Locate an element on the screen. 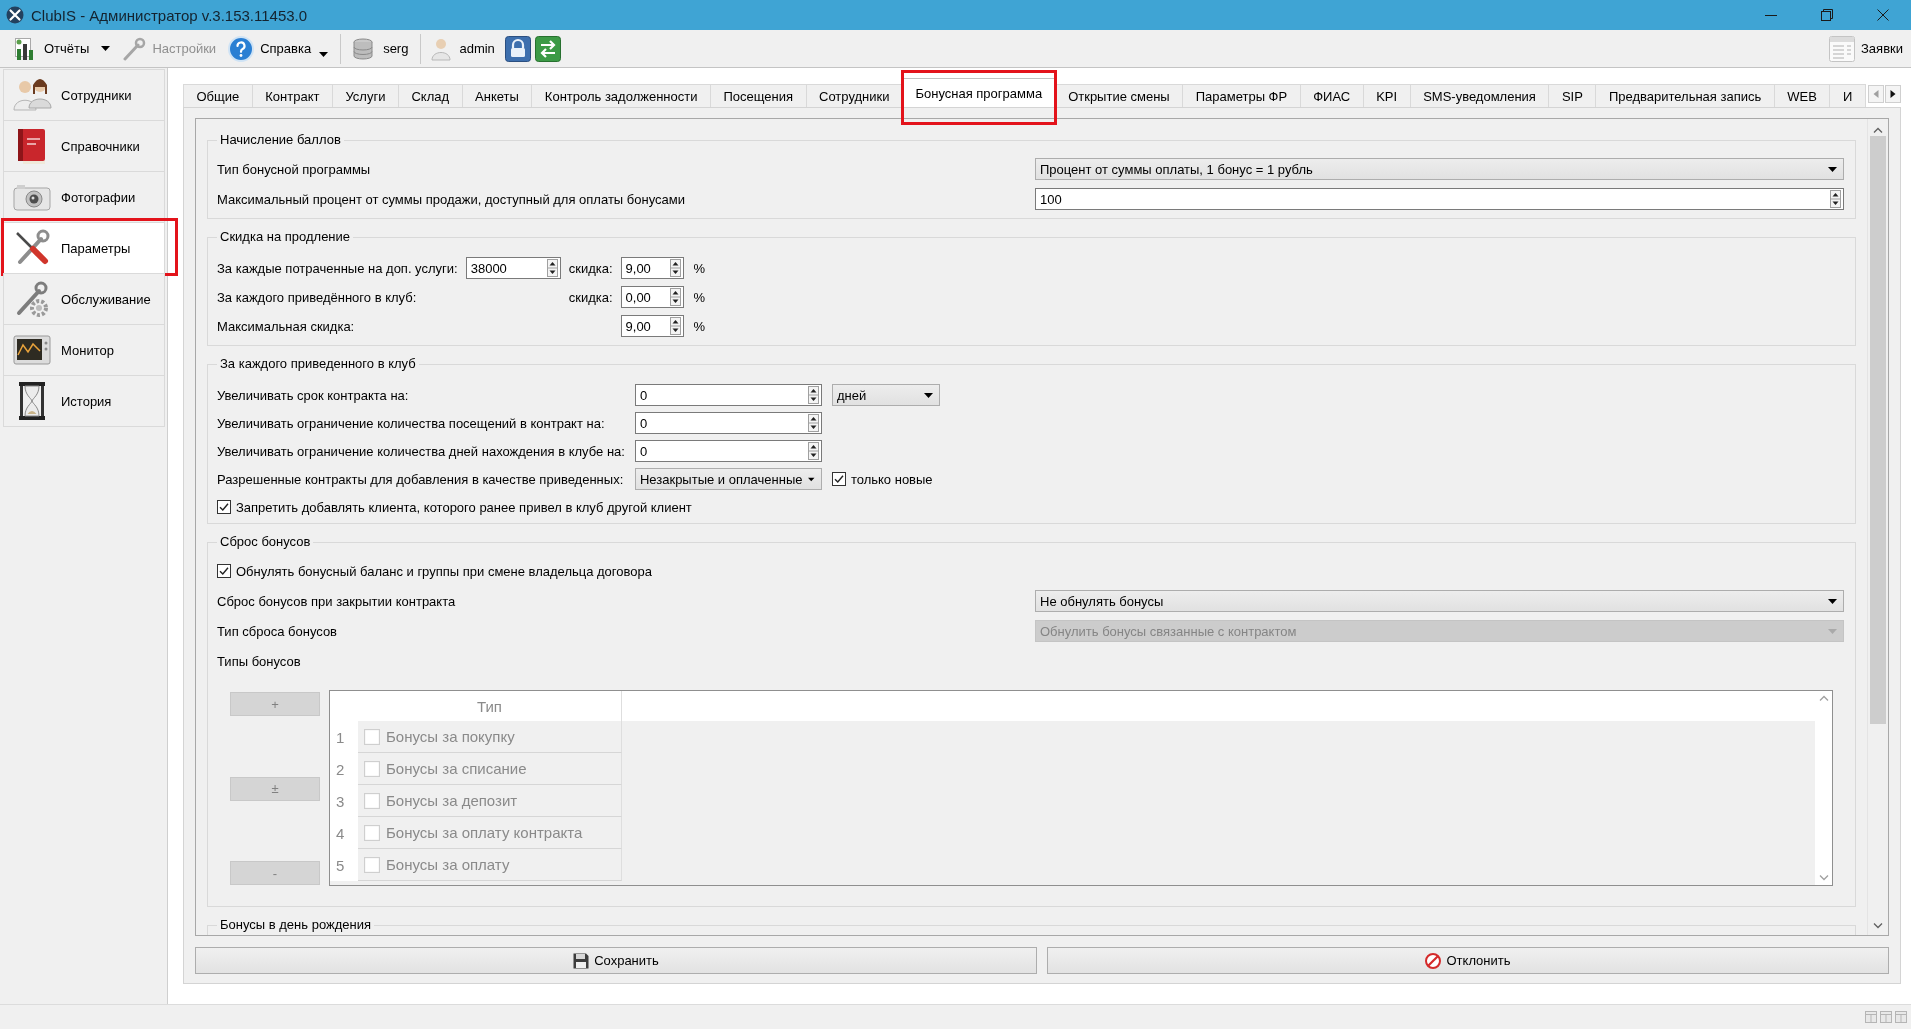 The height and width of the screenshot is (1029, 1911). field-label: Максимальный процент от суммы продажи, доступный для оплаты бонусами is located at coordinates (451, 199).